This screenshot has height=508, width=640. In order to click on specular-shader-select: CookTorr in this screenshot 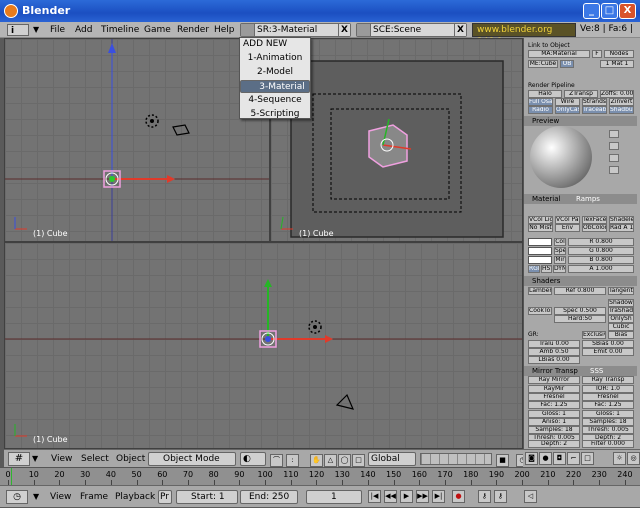, I will do `click(540, 311)`.